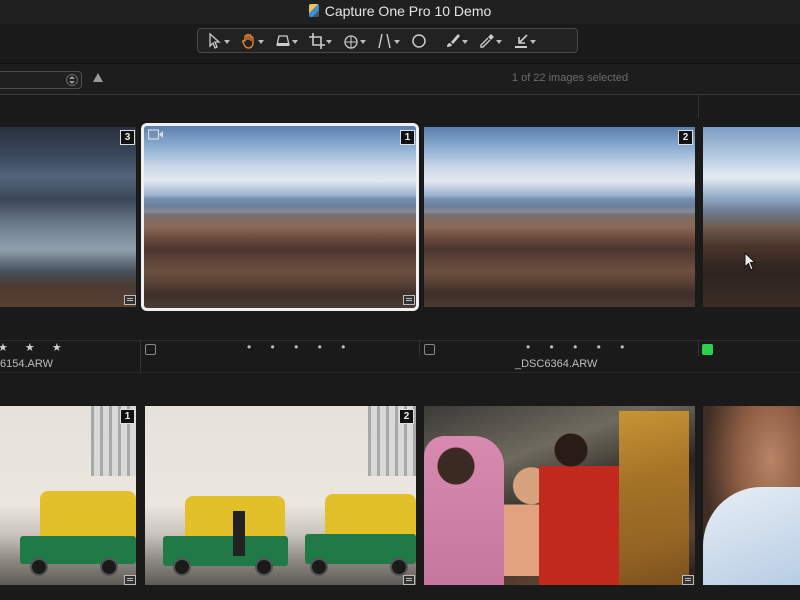  I want to click on brush-icon, so click(453, 40).